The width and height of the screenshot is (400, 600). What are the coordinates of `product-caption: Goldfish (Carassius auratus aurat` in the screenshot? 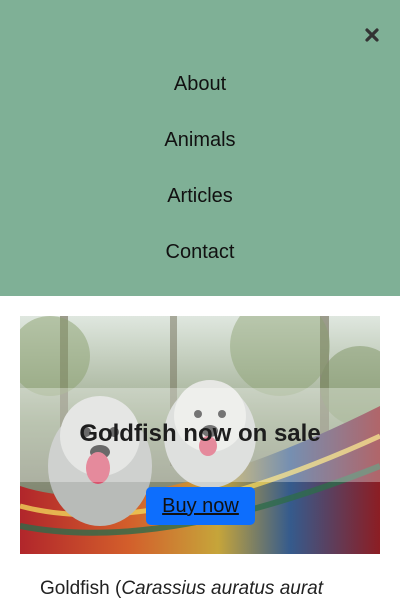 It's located at (201, 589).